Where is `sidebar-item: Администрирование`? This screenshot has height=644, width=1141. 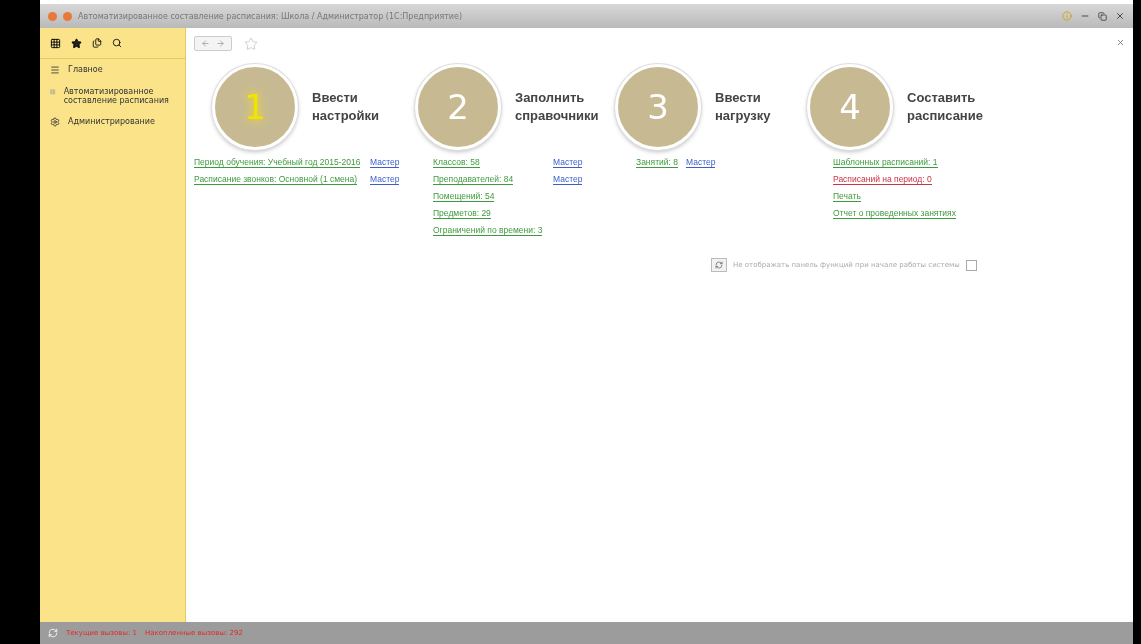 sidebar-item: Администрирование is located at coordinates (111, 121).